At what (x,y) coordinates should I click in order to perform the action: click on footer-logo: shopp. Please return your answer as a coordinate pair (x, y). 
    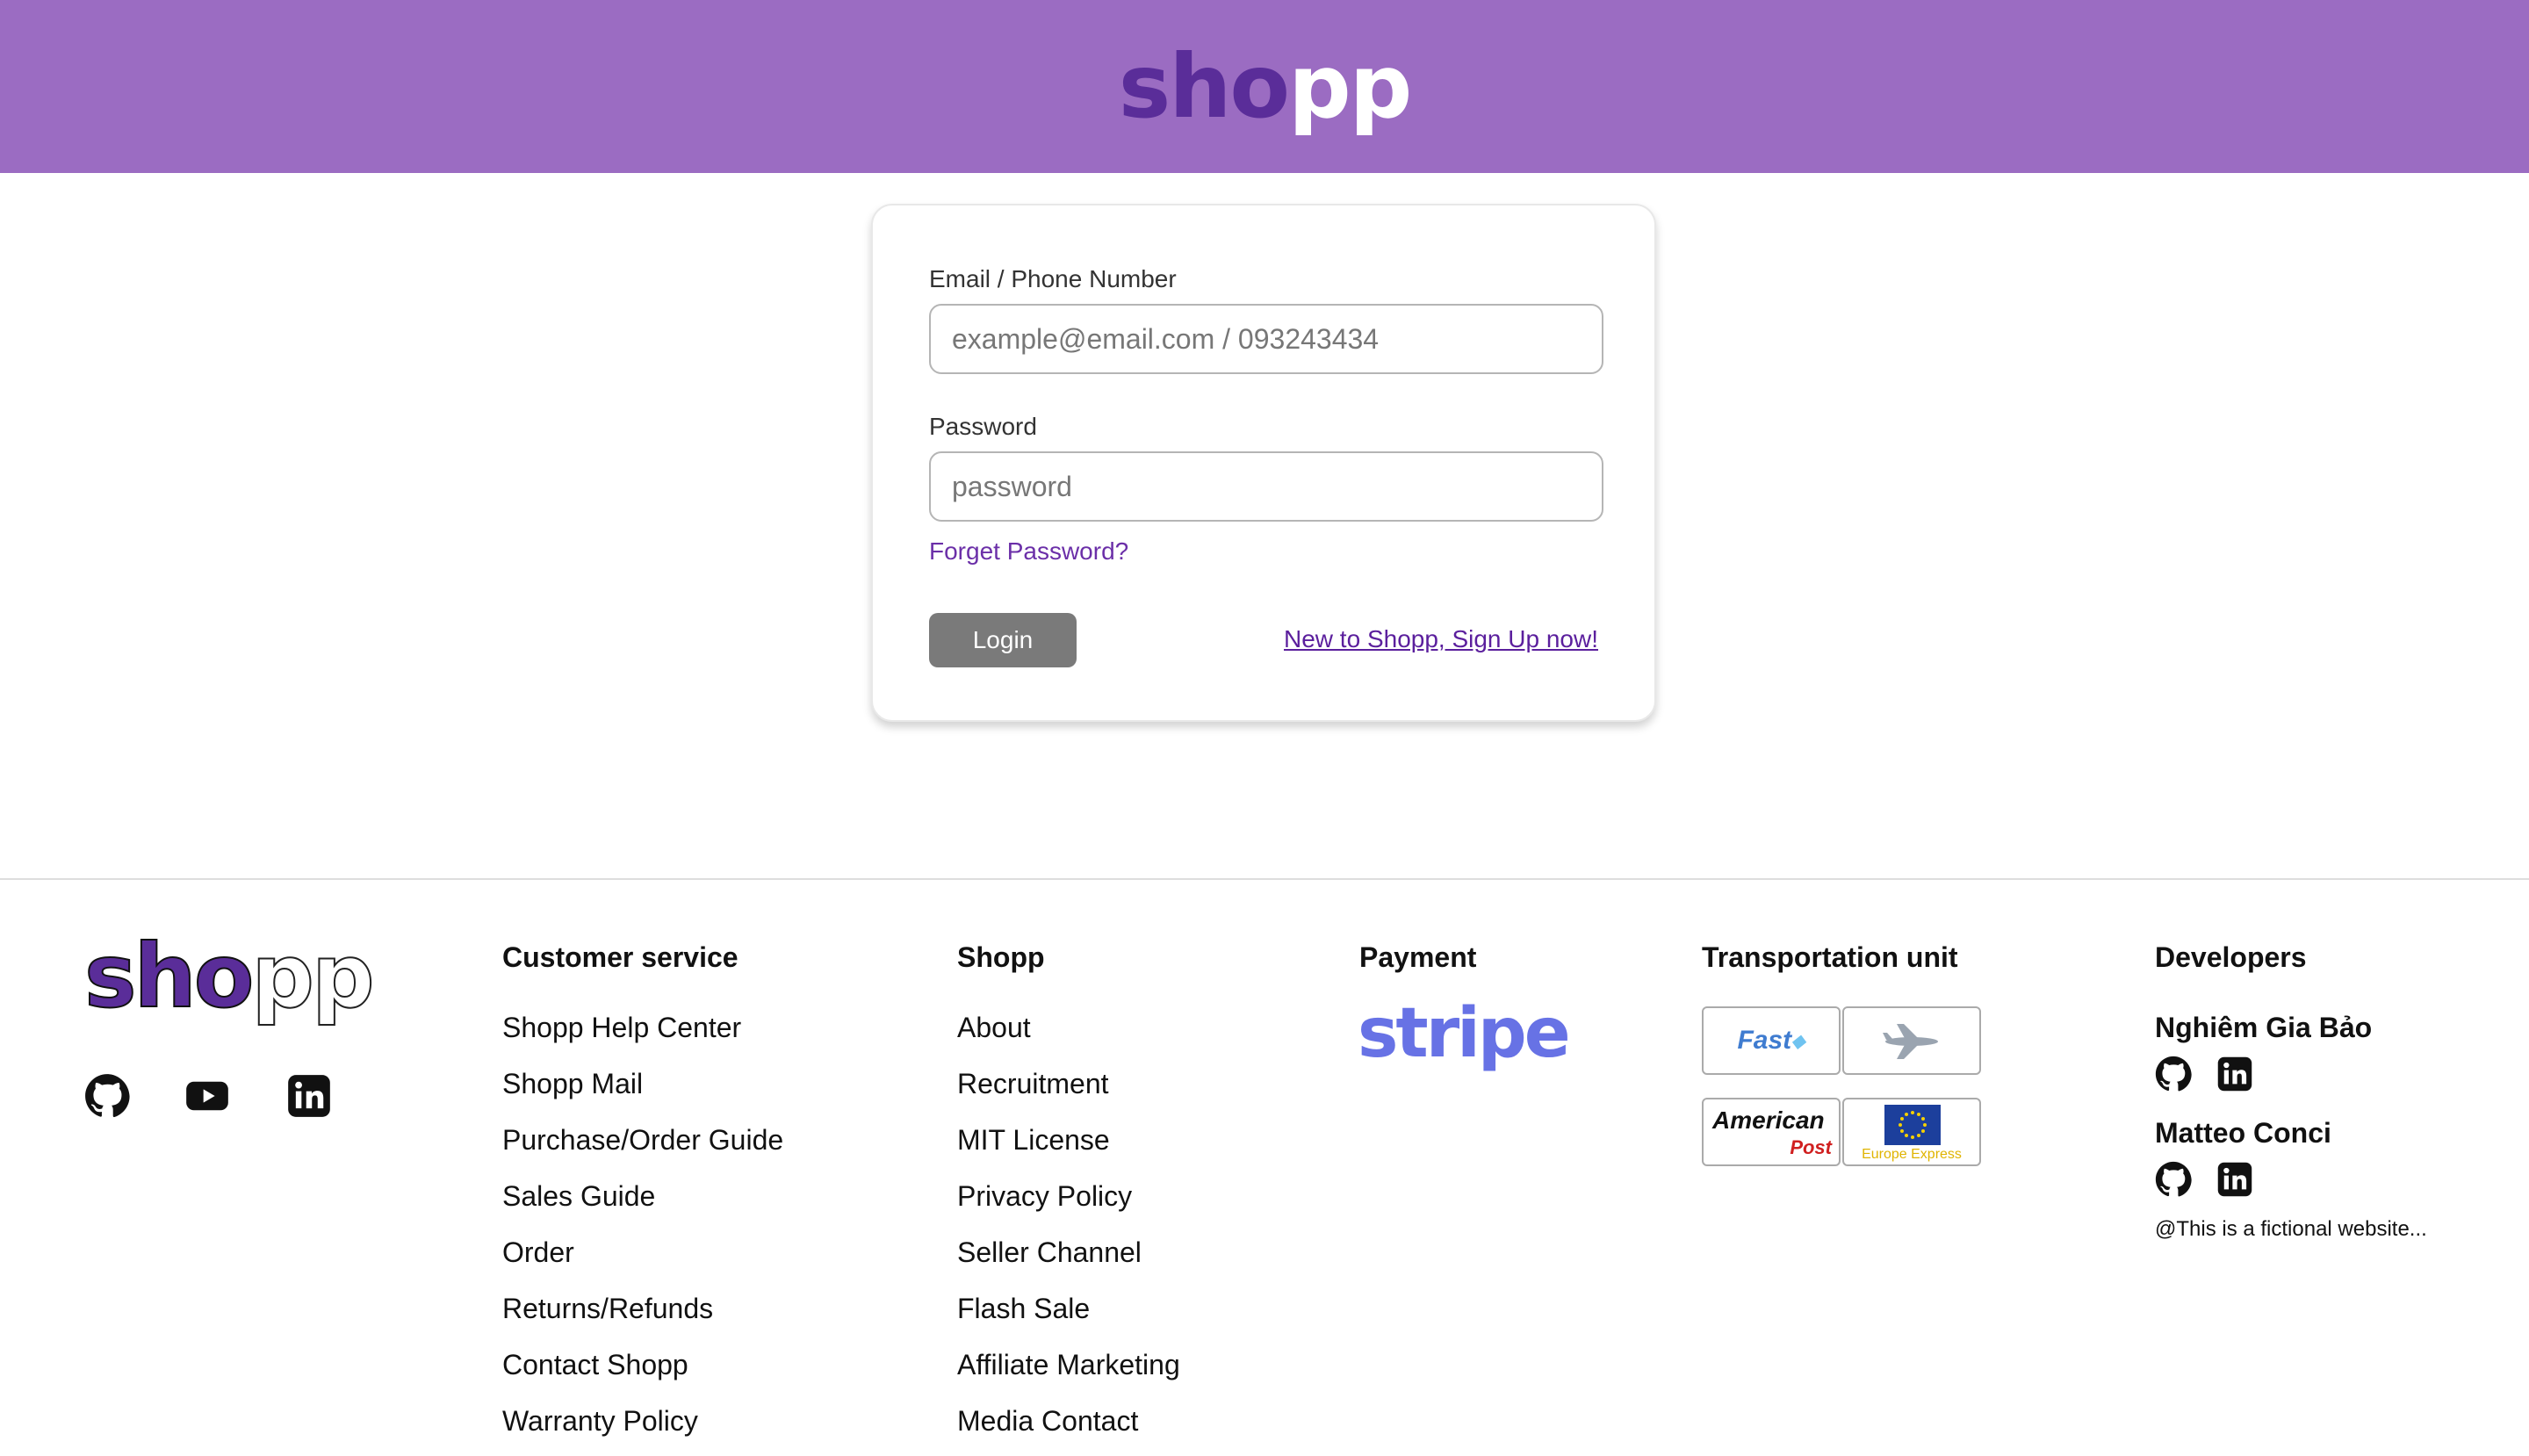
    Looking at the image, I should click on (230, 976).